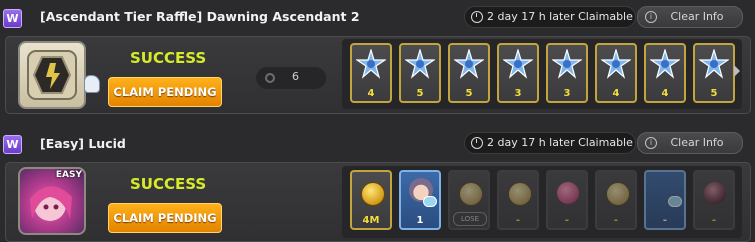  Describe the element at coordinates (737, 71) in the screenshot. I see `scroll-right-icon` at that location.